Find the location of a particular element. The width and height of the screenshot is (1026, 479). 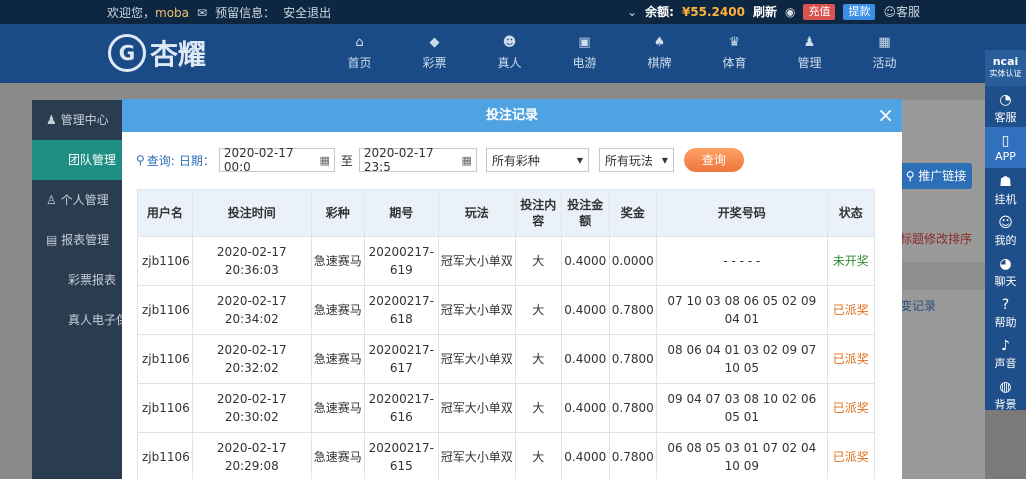

cell-issue: 20200217-619 is located at coordinates (401, 261).